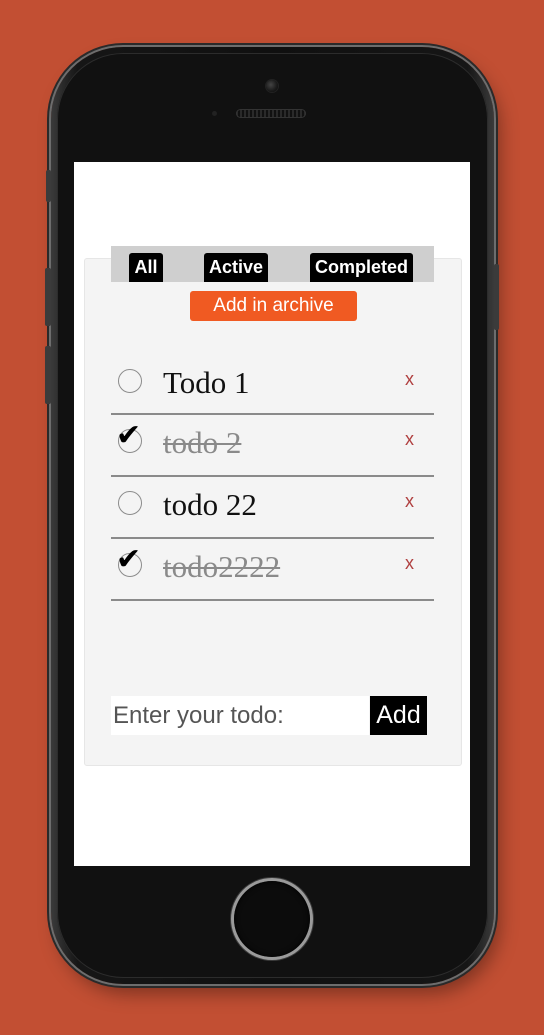 This screenshot has width=544, height=1035. What do you see at coordinates (214, 113) in the screenshot?
I see `proximity-sensor` at bounding box center [214, 113].